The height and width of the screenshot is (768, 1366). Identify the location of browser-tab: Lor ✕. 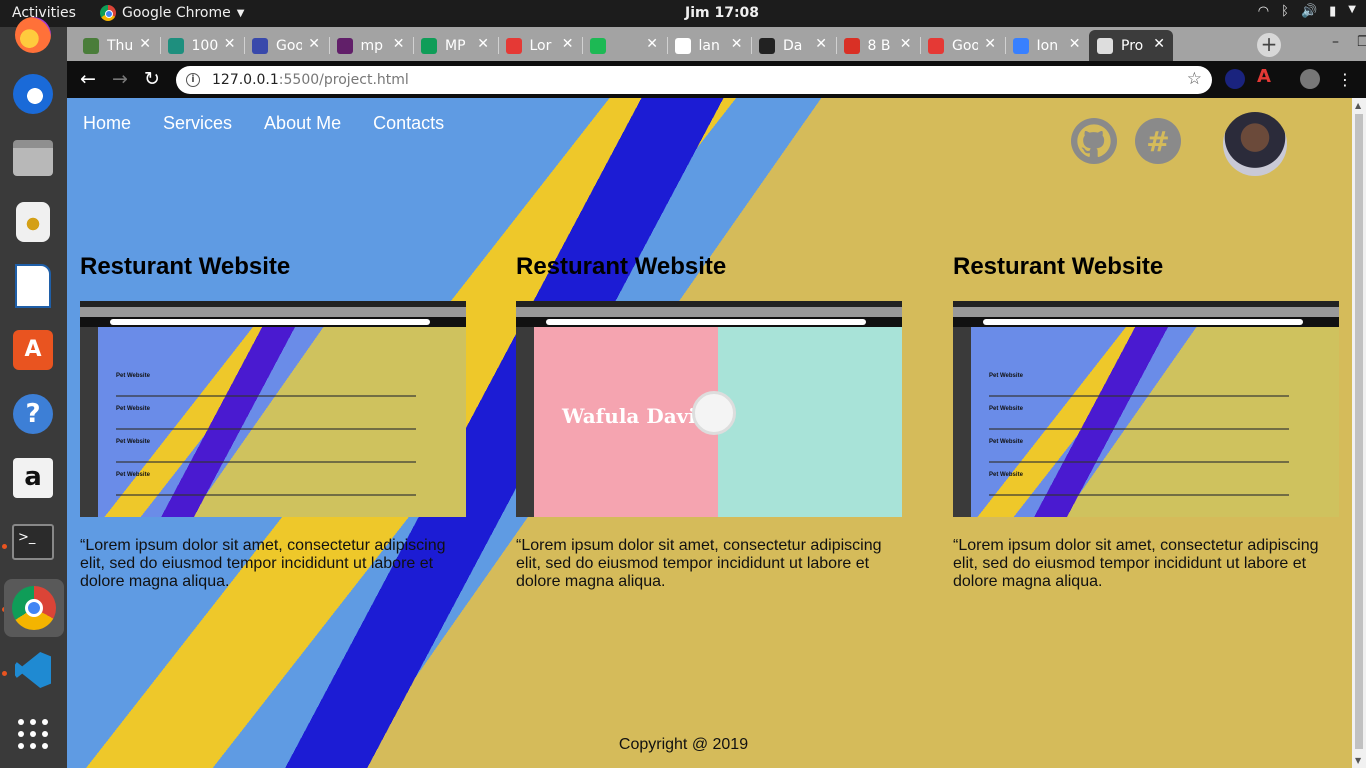
(539, 45).